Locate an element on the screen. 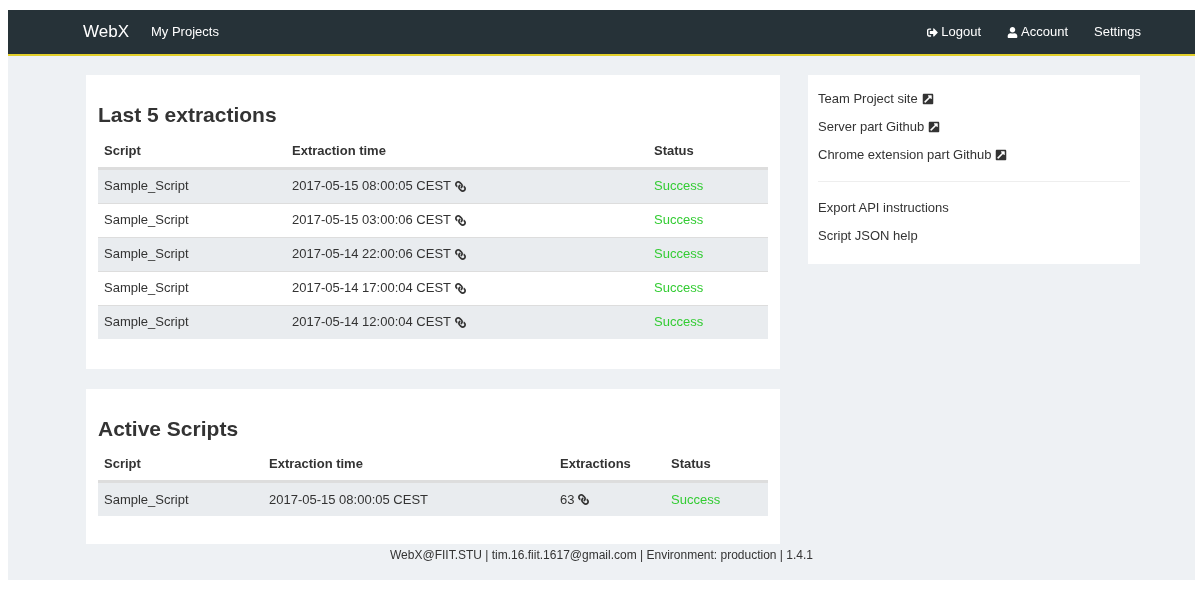 This screenshot has height=589, width=1203. footer-text: WebX@FIIT.STU | tim.16.fiit.1617@gmail.com | Environment: production | 1.4.1 is located at coordinates (601, 555).